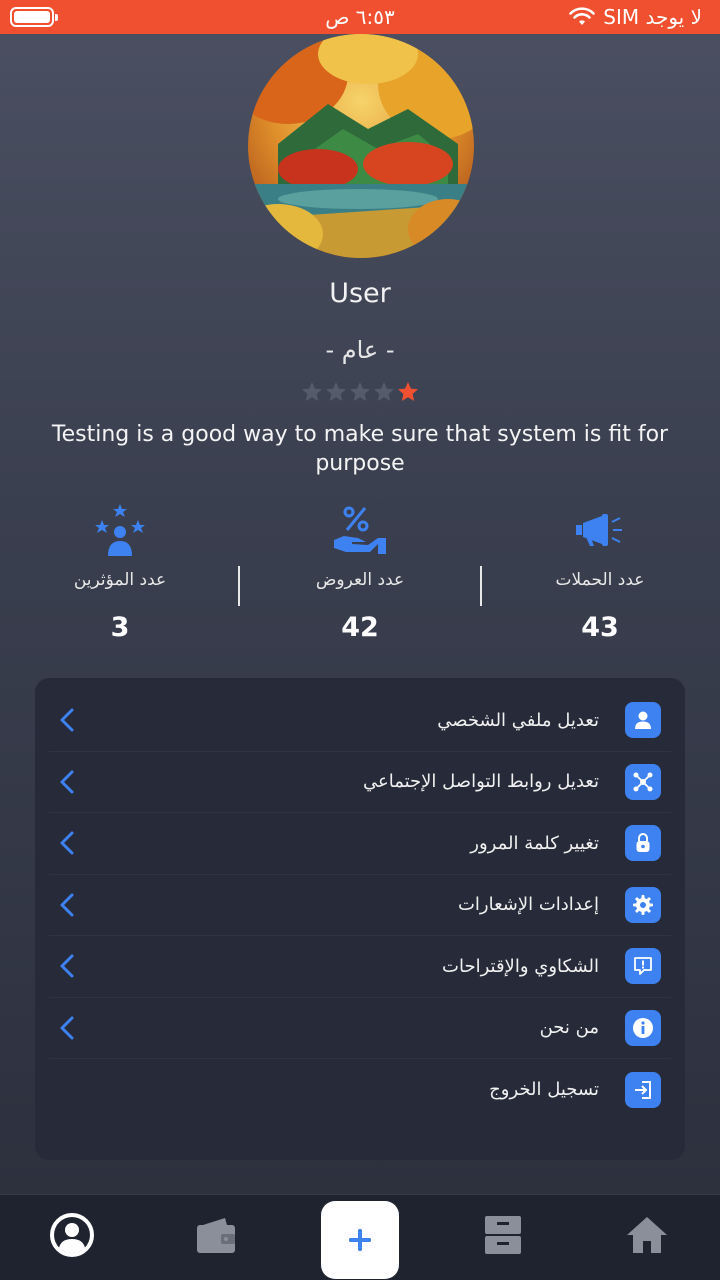 The height and width of the screenshot is (1280, 720). I want to click on bottom-tab-bar, so click(360, 1237).